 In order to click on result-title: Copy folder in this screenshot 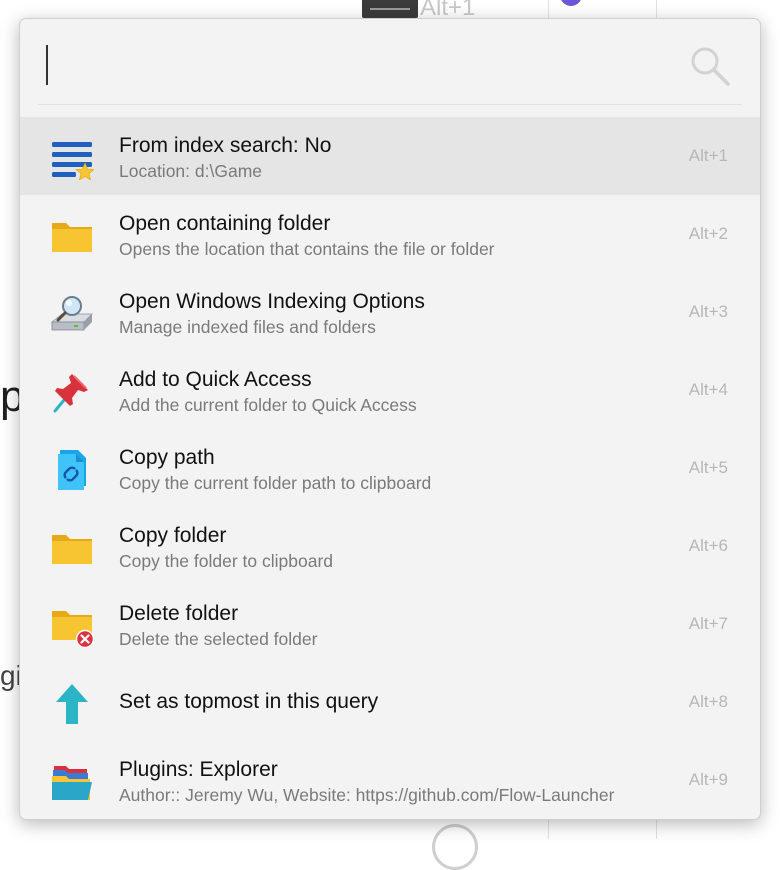, I will do `click(173, 535)`.